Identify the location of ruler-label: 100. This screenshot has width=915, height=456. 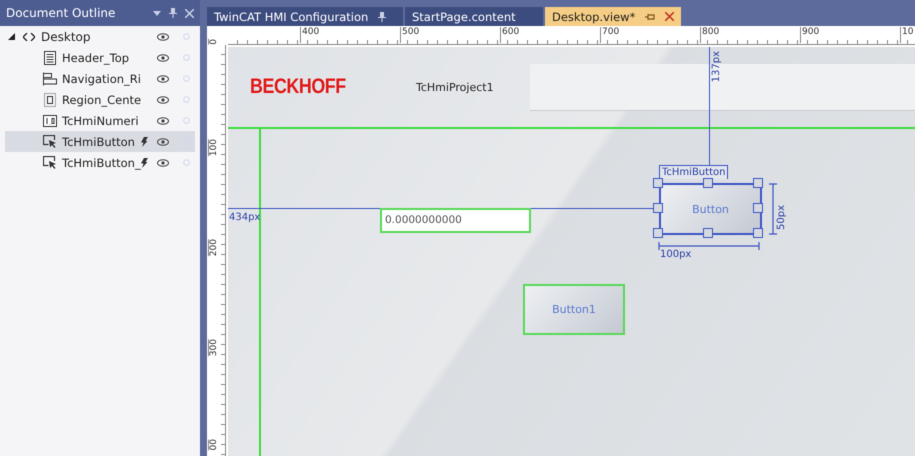
(215, 147).